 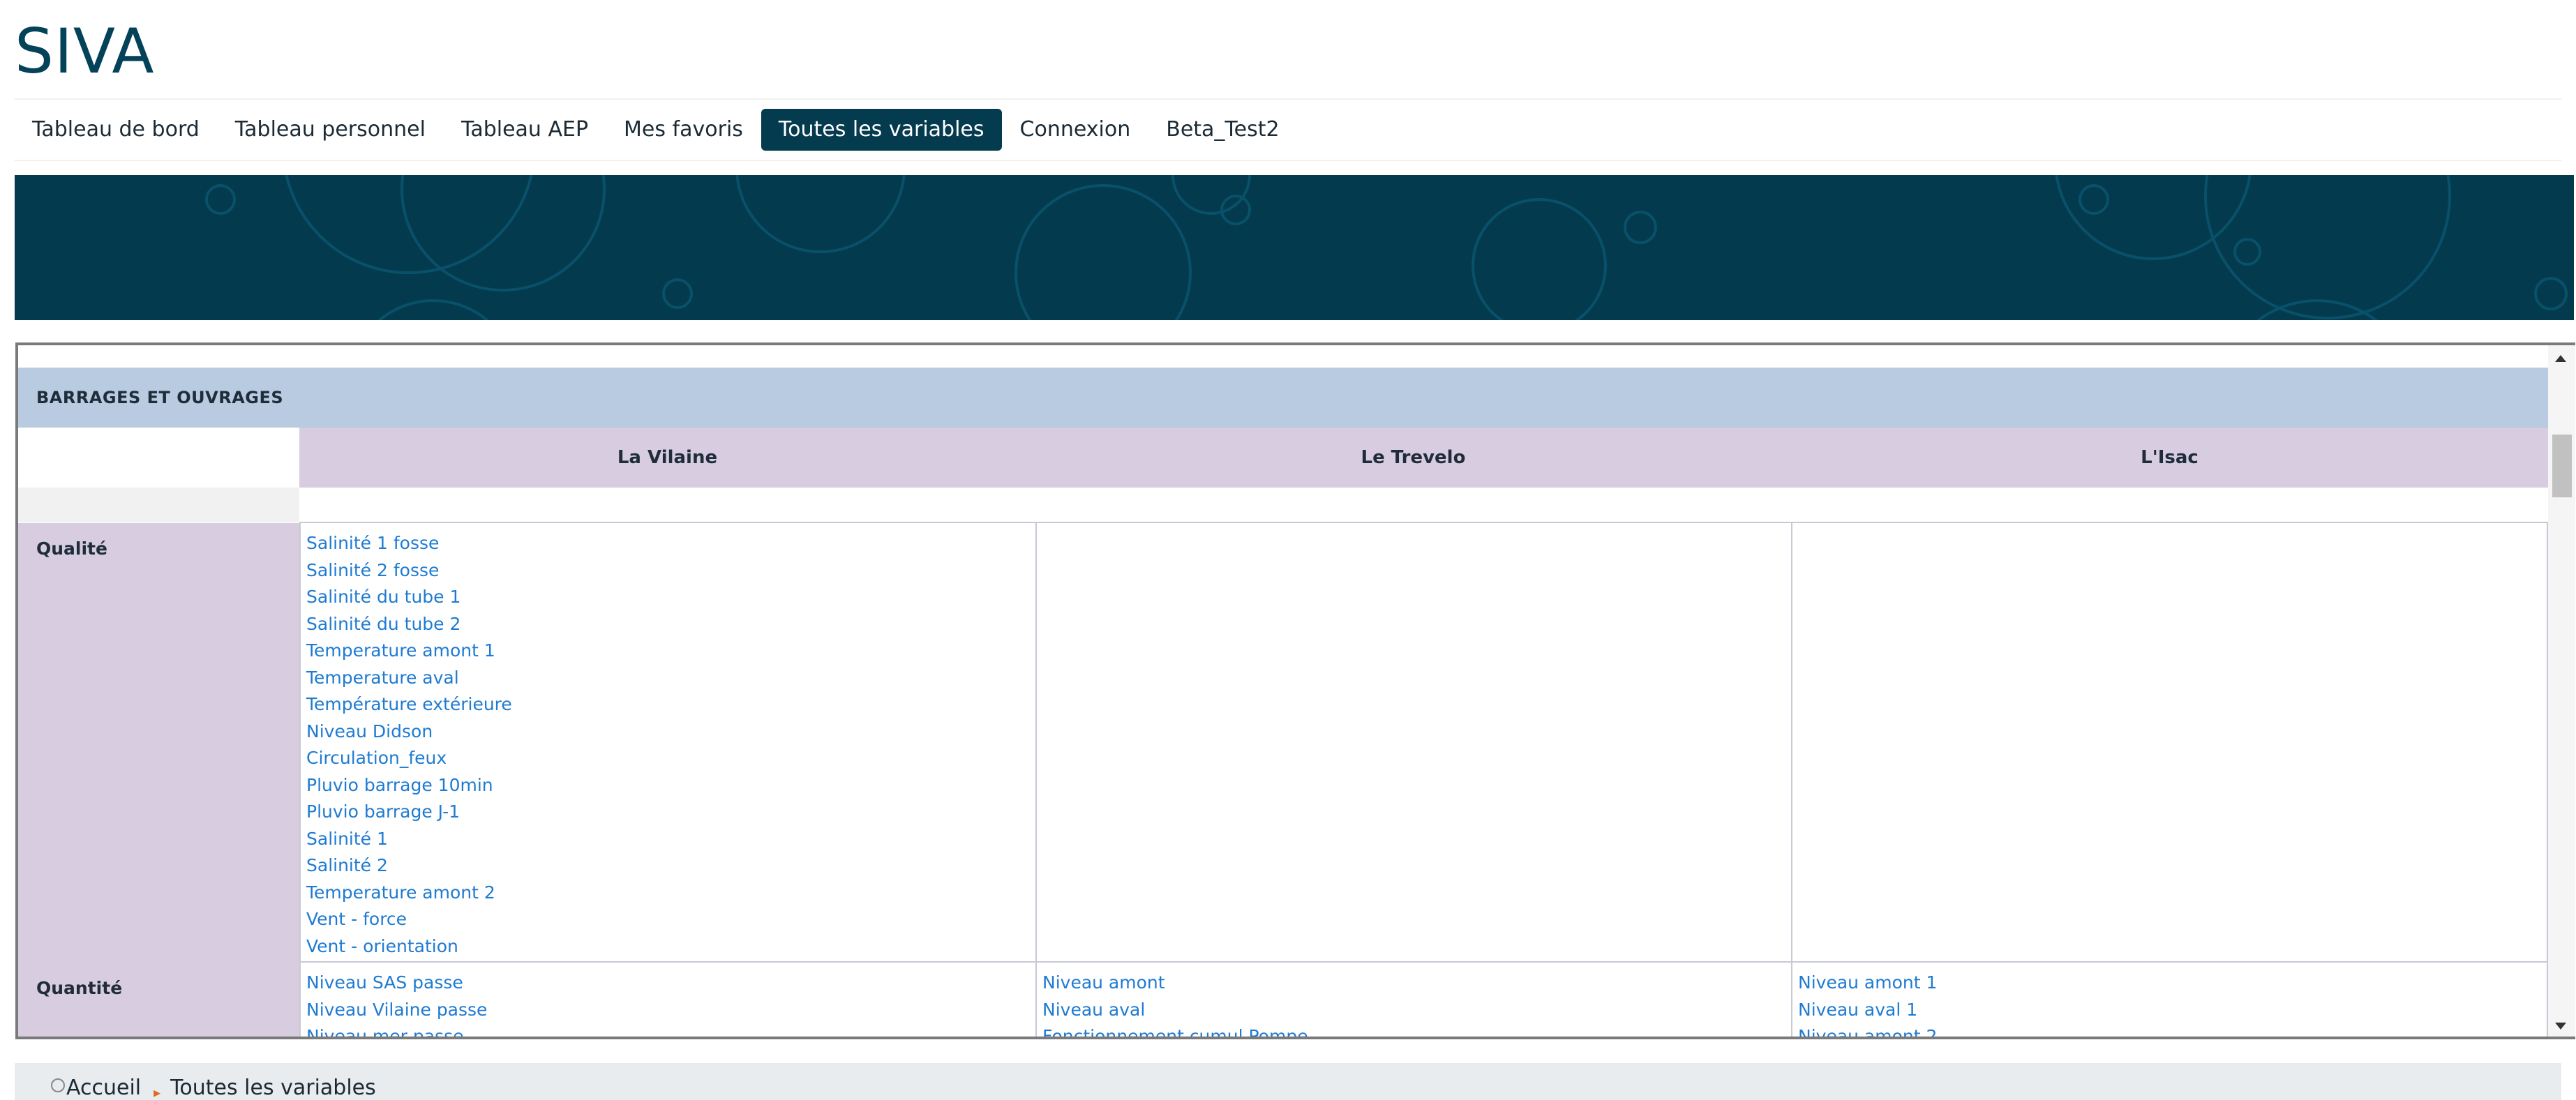 What do you see at coordinates (670, 785) in the screenshot?
I see `variable-link: Pluvio barrage 10min` at bounding box center [670, 785].